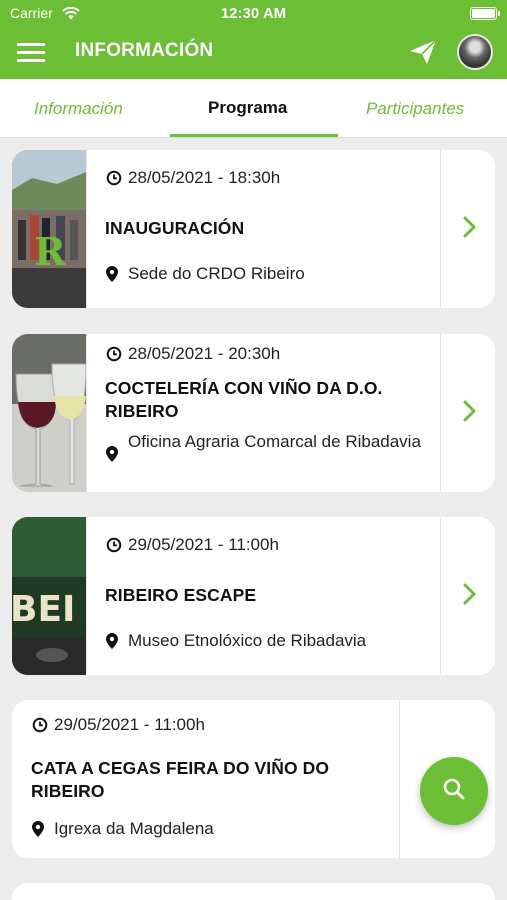  Describe the element at coordinates (144, 50) in the screenshot. I see `page-title: INFORMACIÓN` at that location.